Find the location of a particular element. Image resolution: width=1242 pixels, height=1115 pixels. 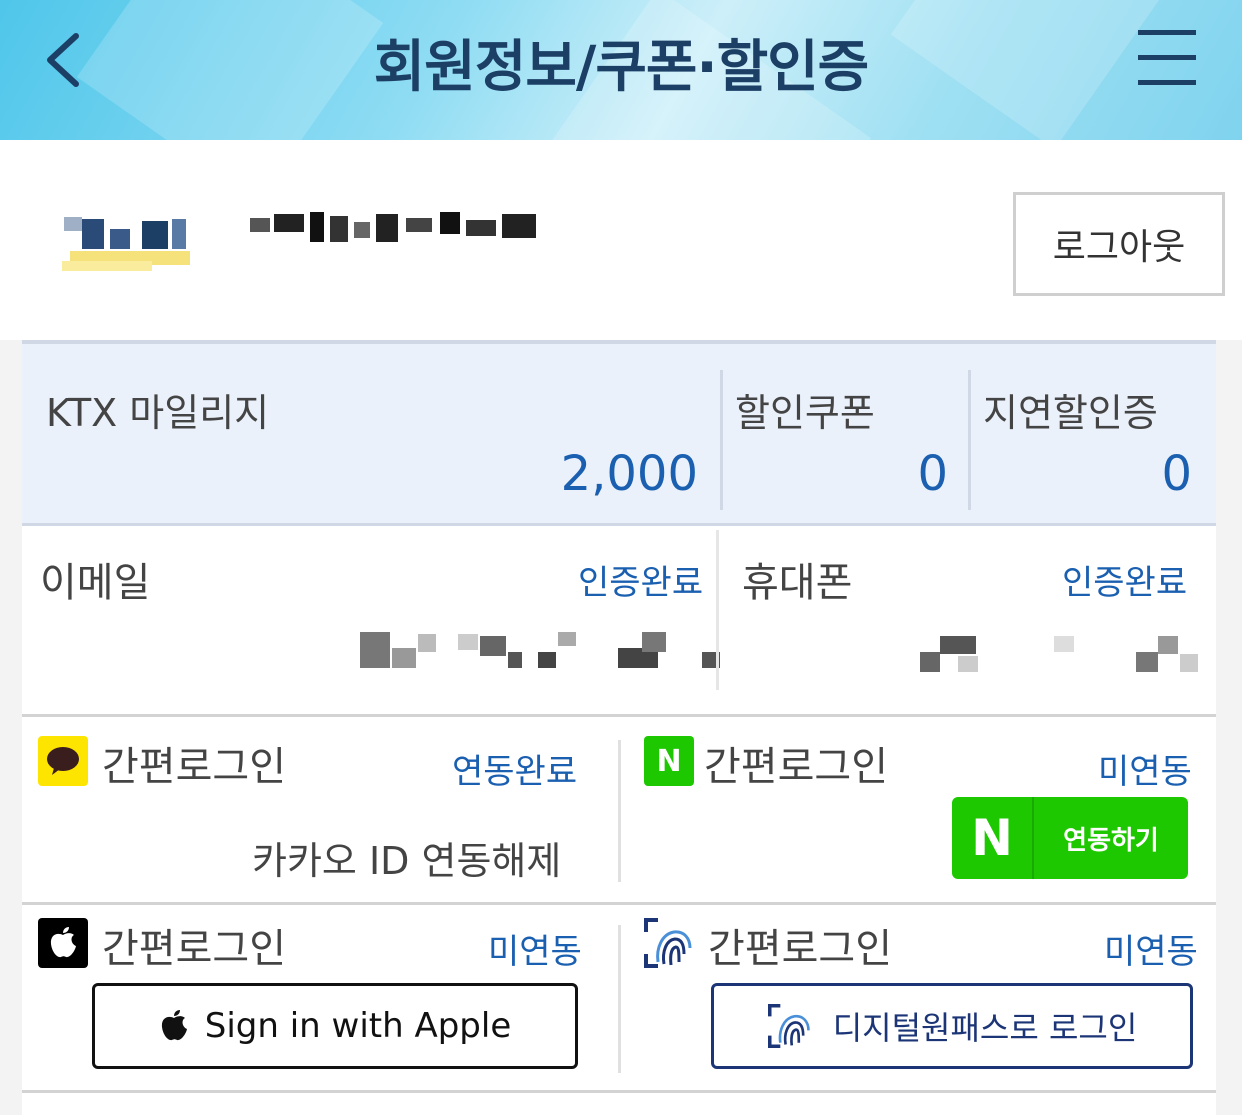

phone-status-badge: 인증완료 is located at coordinates (1125, 583).